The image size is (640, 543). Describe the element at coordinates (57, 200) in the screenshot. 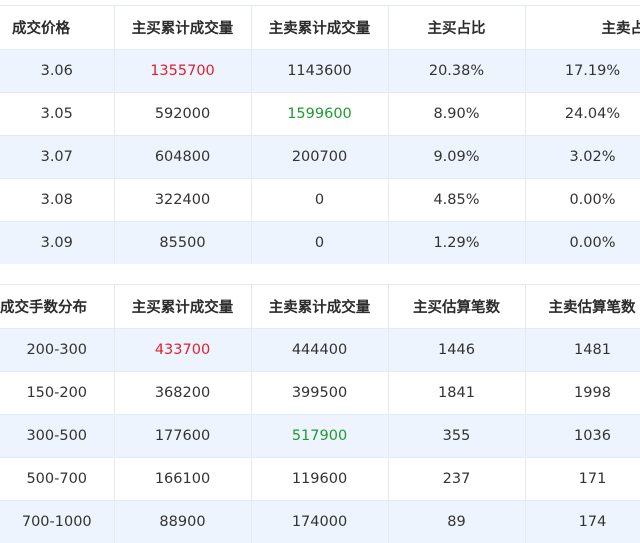

I see `cell-trade-price: 3.08` at that location.